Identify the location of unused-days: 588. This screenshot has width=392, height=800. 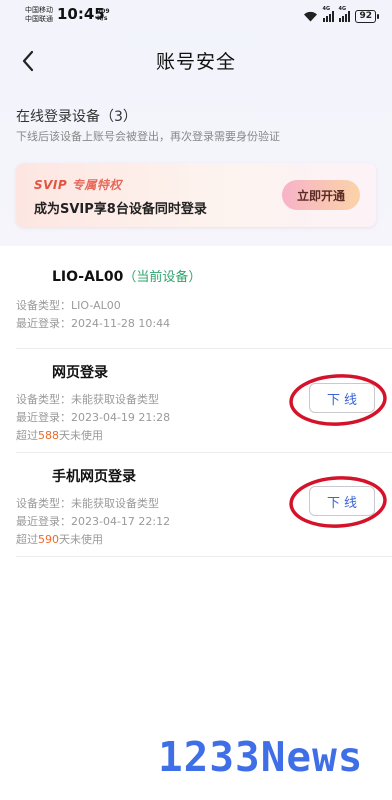
(48, 435).